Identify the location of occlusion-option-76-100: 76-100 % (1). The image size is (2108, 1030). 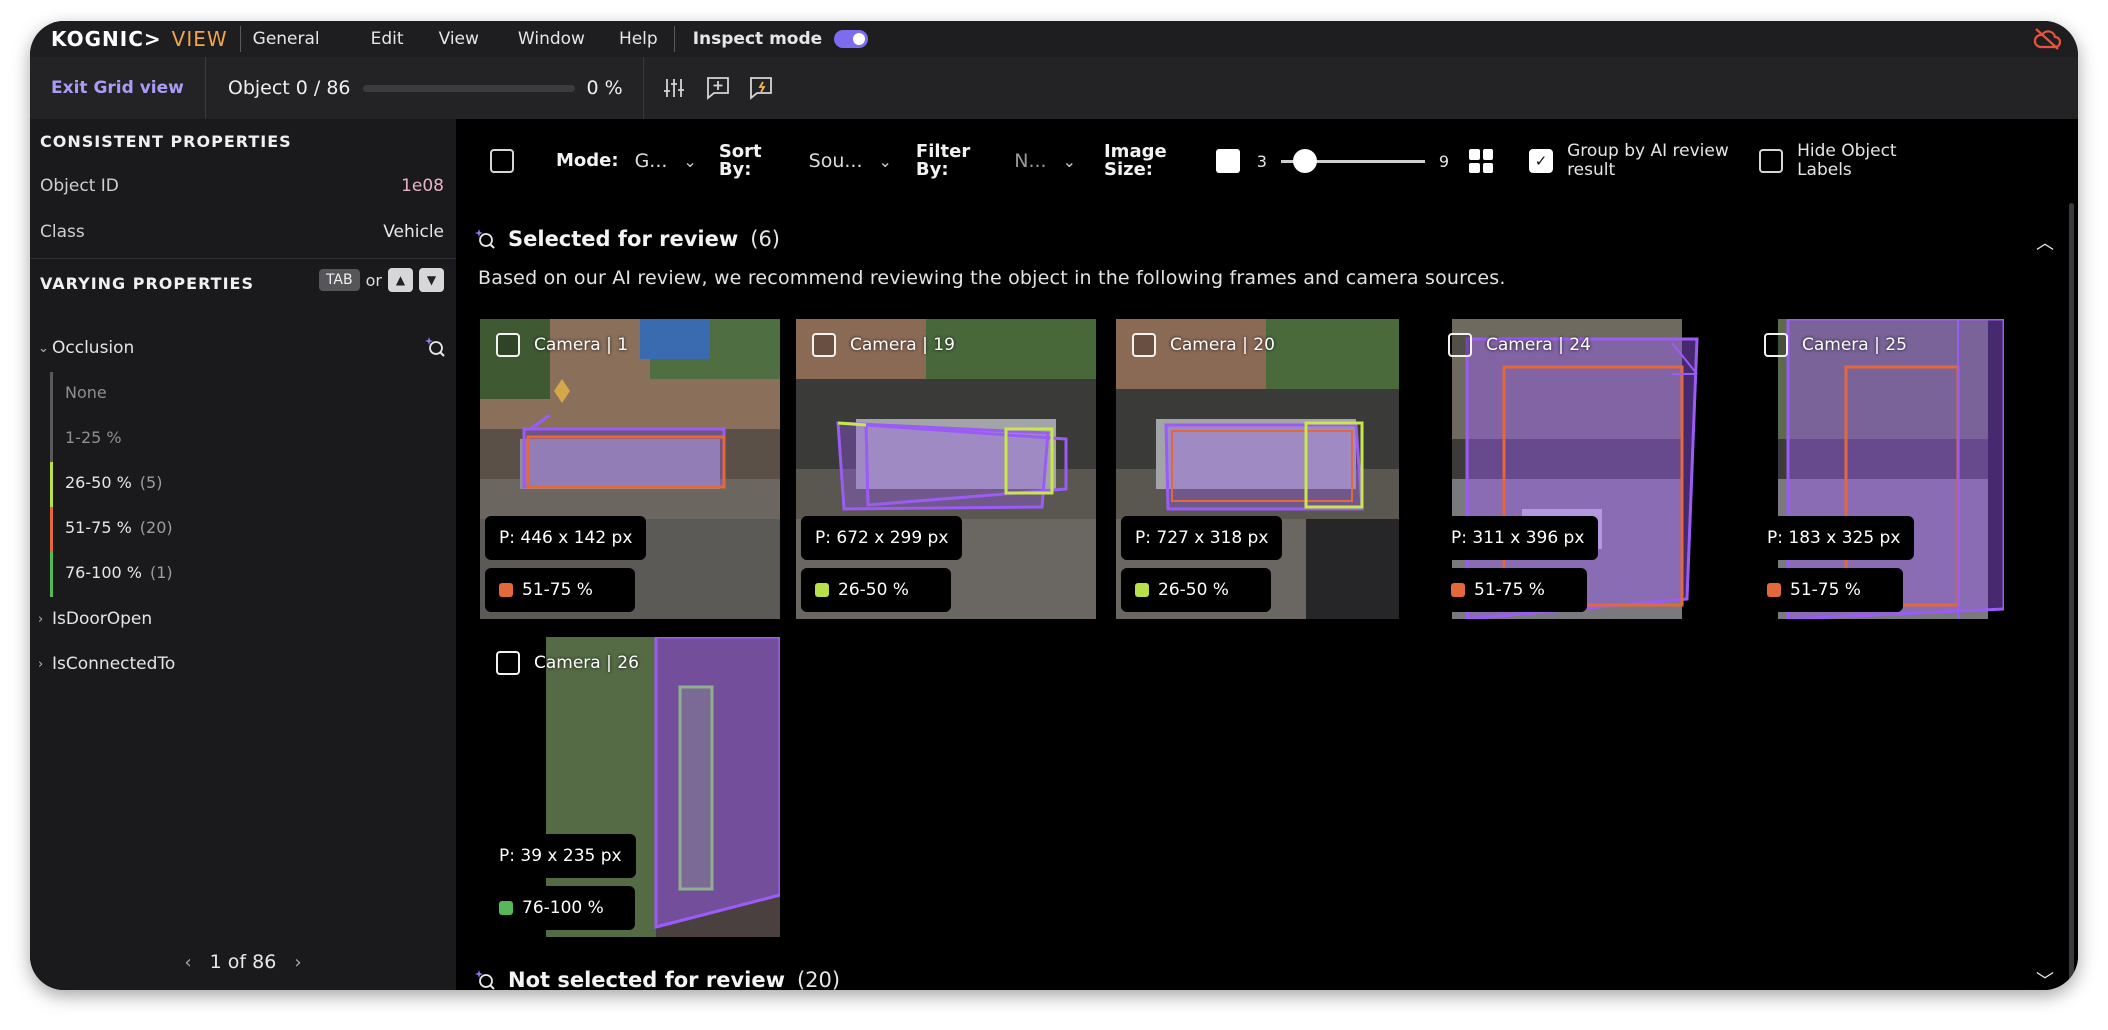
(119, 572).